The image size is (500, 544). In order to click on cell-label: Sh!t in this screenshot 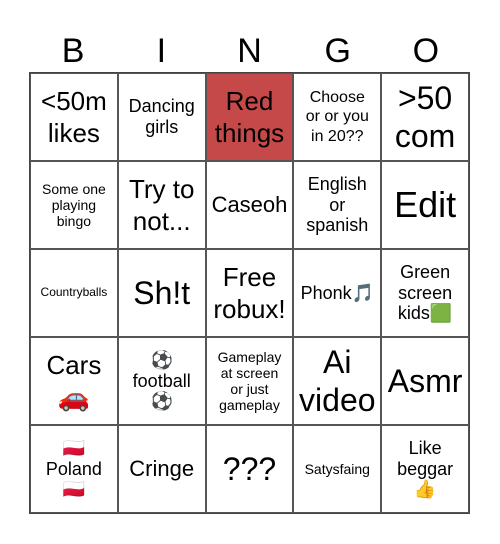, I will do `click(162, 292)`.